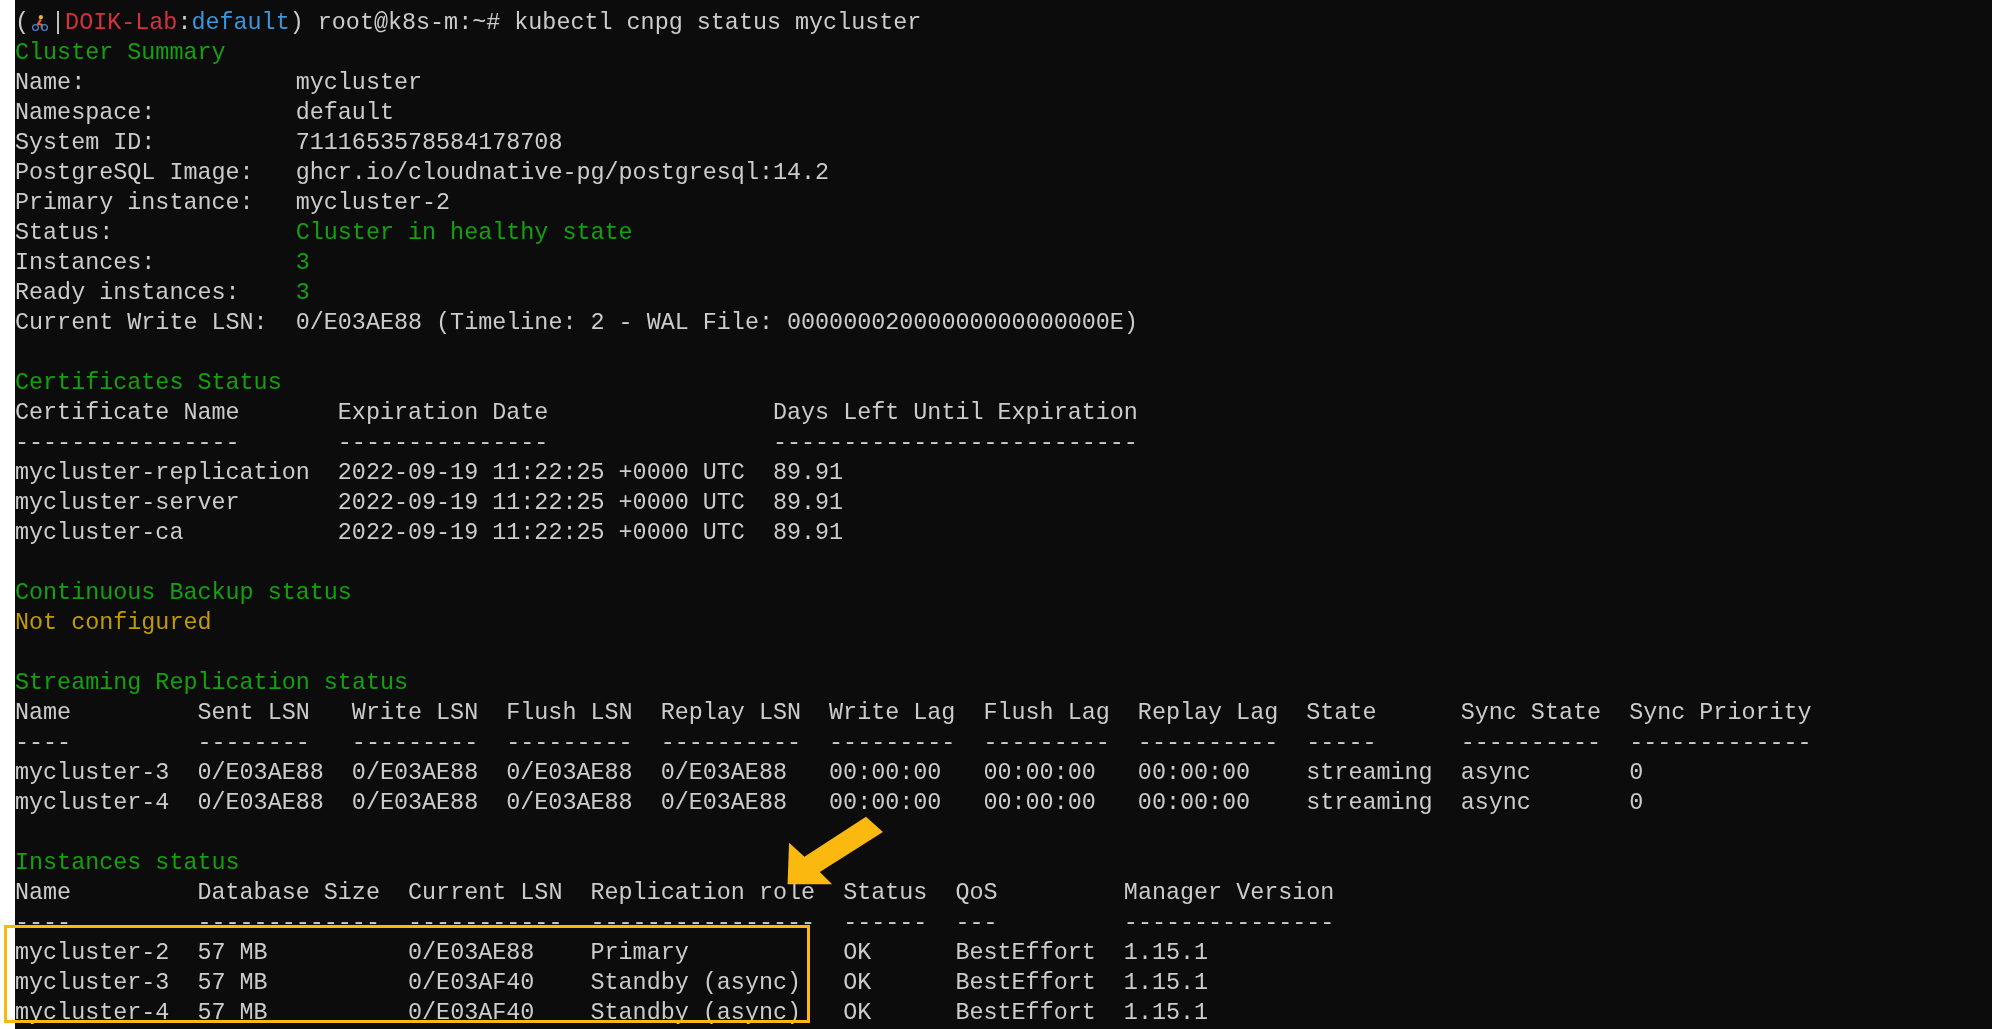 This screenshot has width=1992, height=1029. I want to click on field-label: Current Write LSN:, so click(142, 323).